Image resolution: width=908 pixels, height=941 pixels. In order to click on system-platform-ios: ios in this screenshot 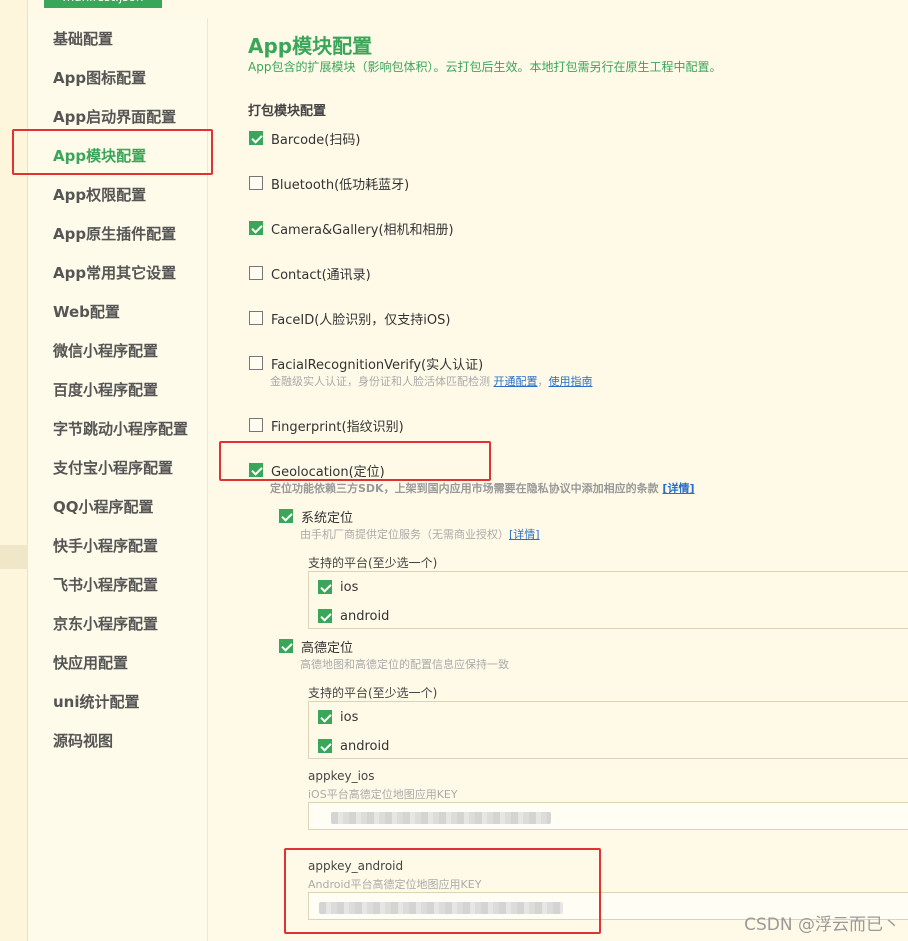, I will do `click(338, 587)`.